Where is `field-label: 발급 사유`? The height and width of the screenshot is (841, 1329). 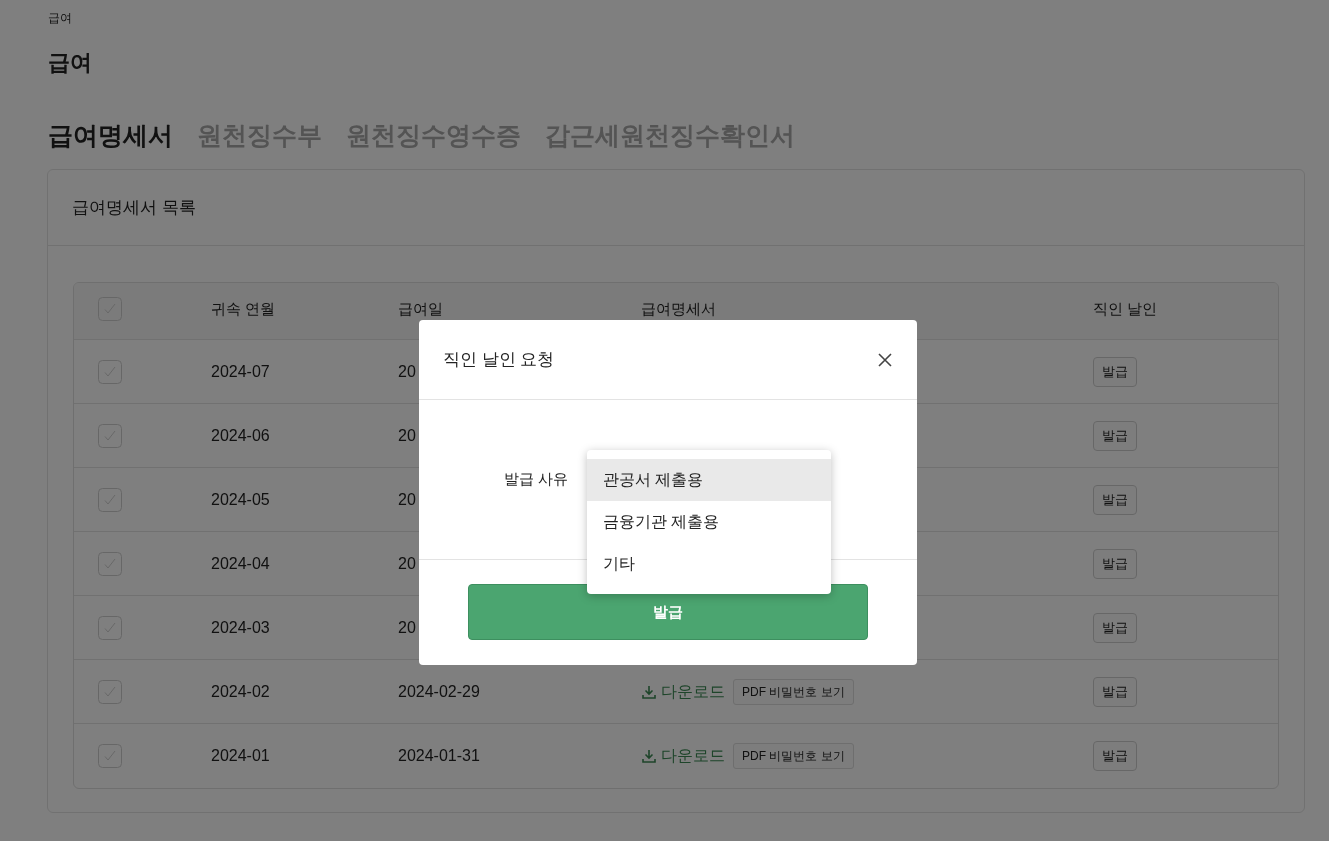
field-label: 발급 사유 is located at coordinates (536, 479).